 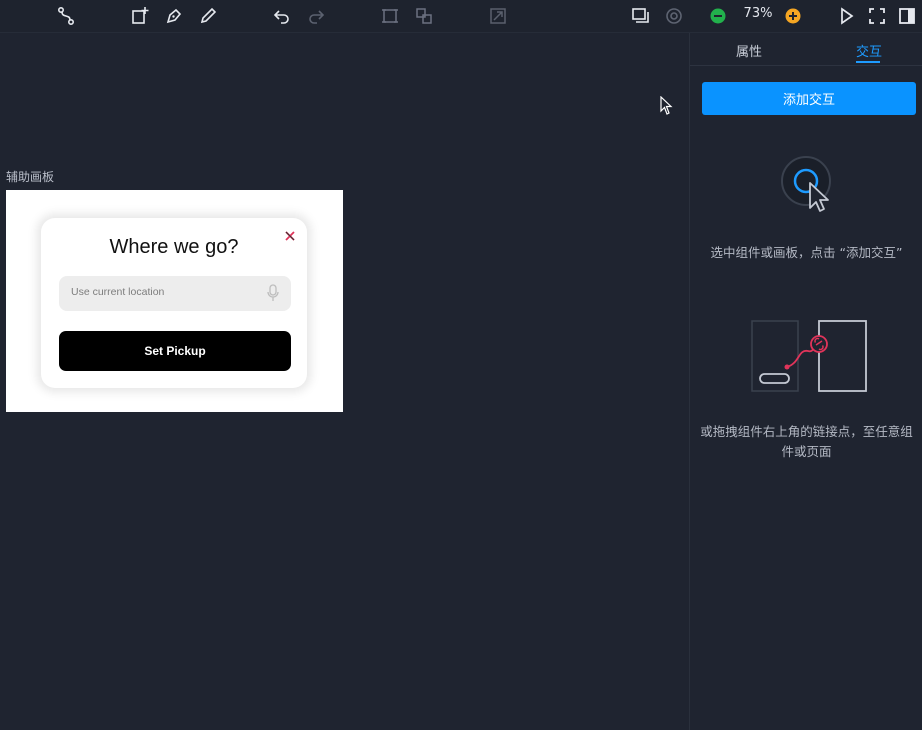 I want to click on group-icon, so click(x=424, y=16).